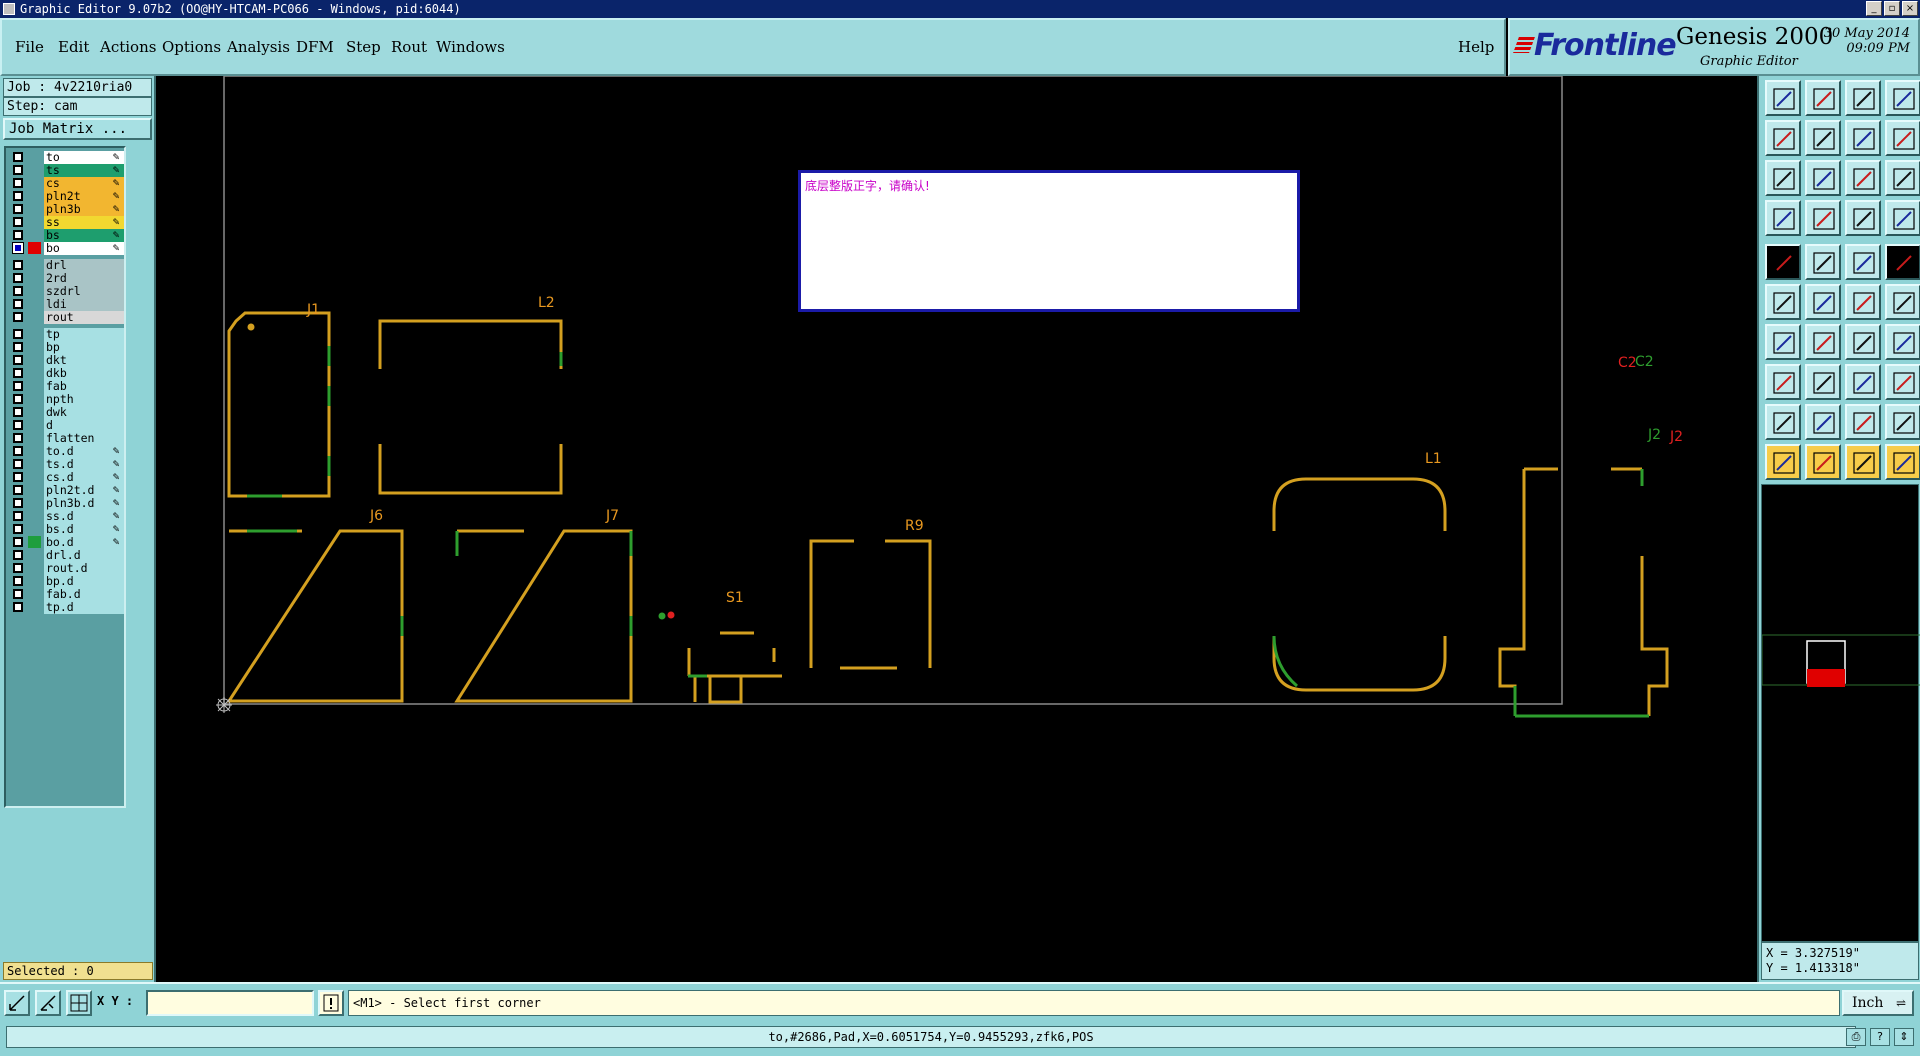 The image size is (1920, 1056). Describe the element at coordinates (67, 373) in the screenshot. I see `layer-row: dkb` at that location.